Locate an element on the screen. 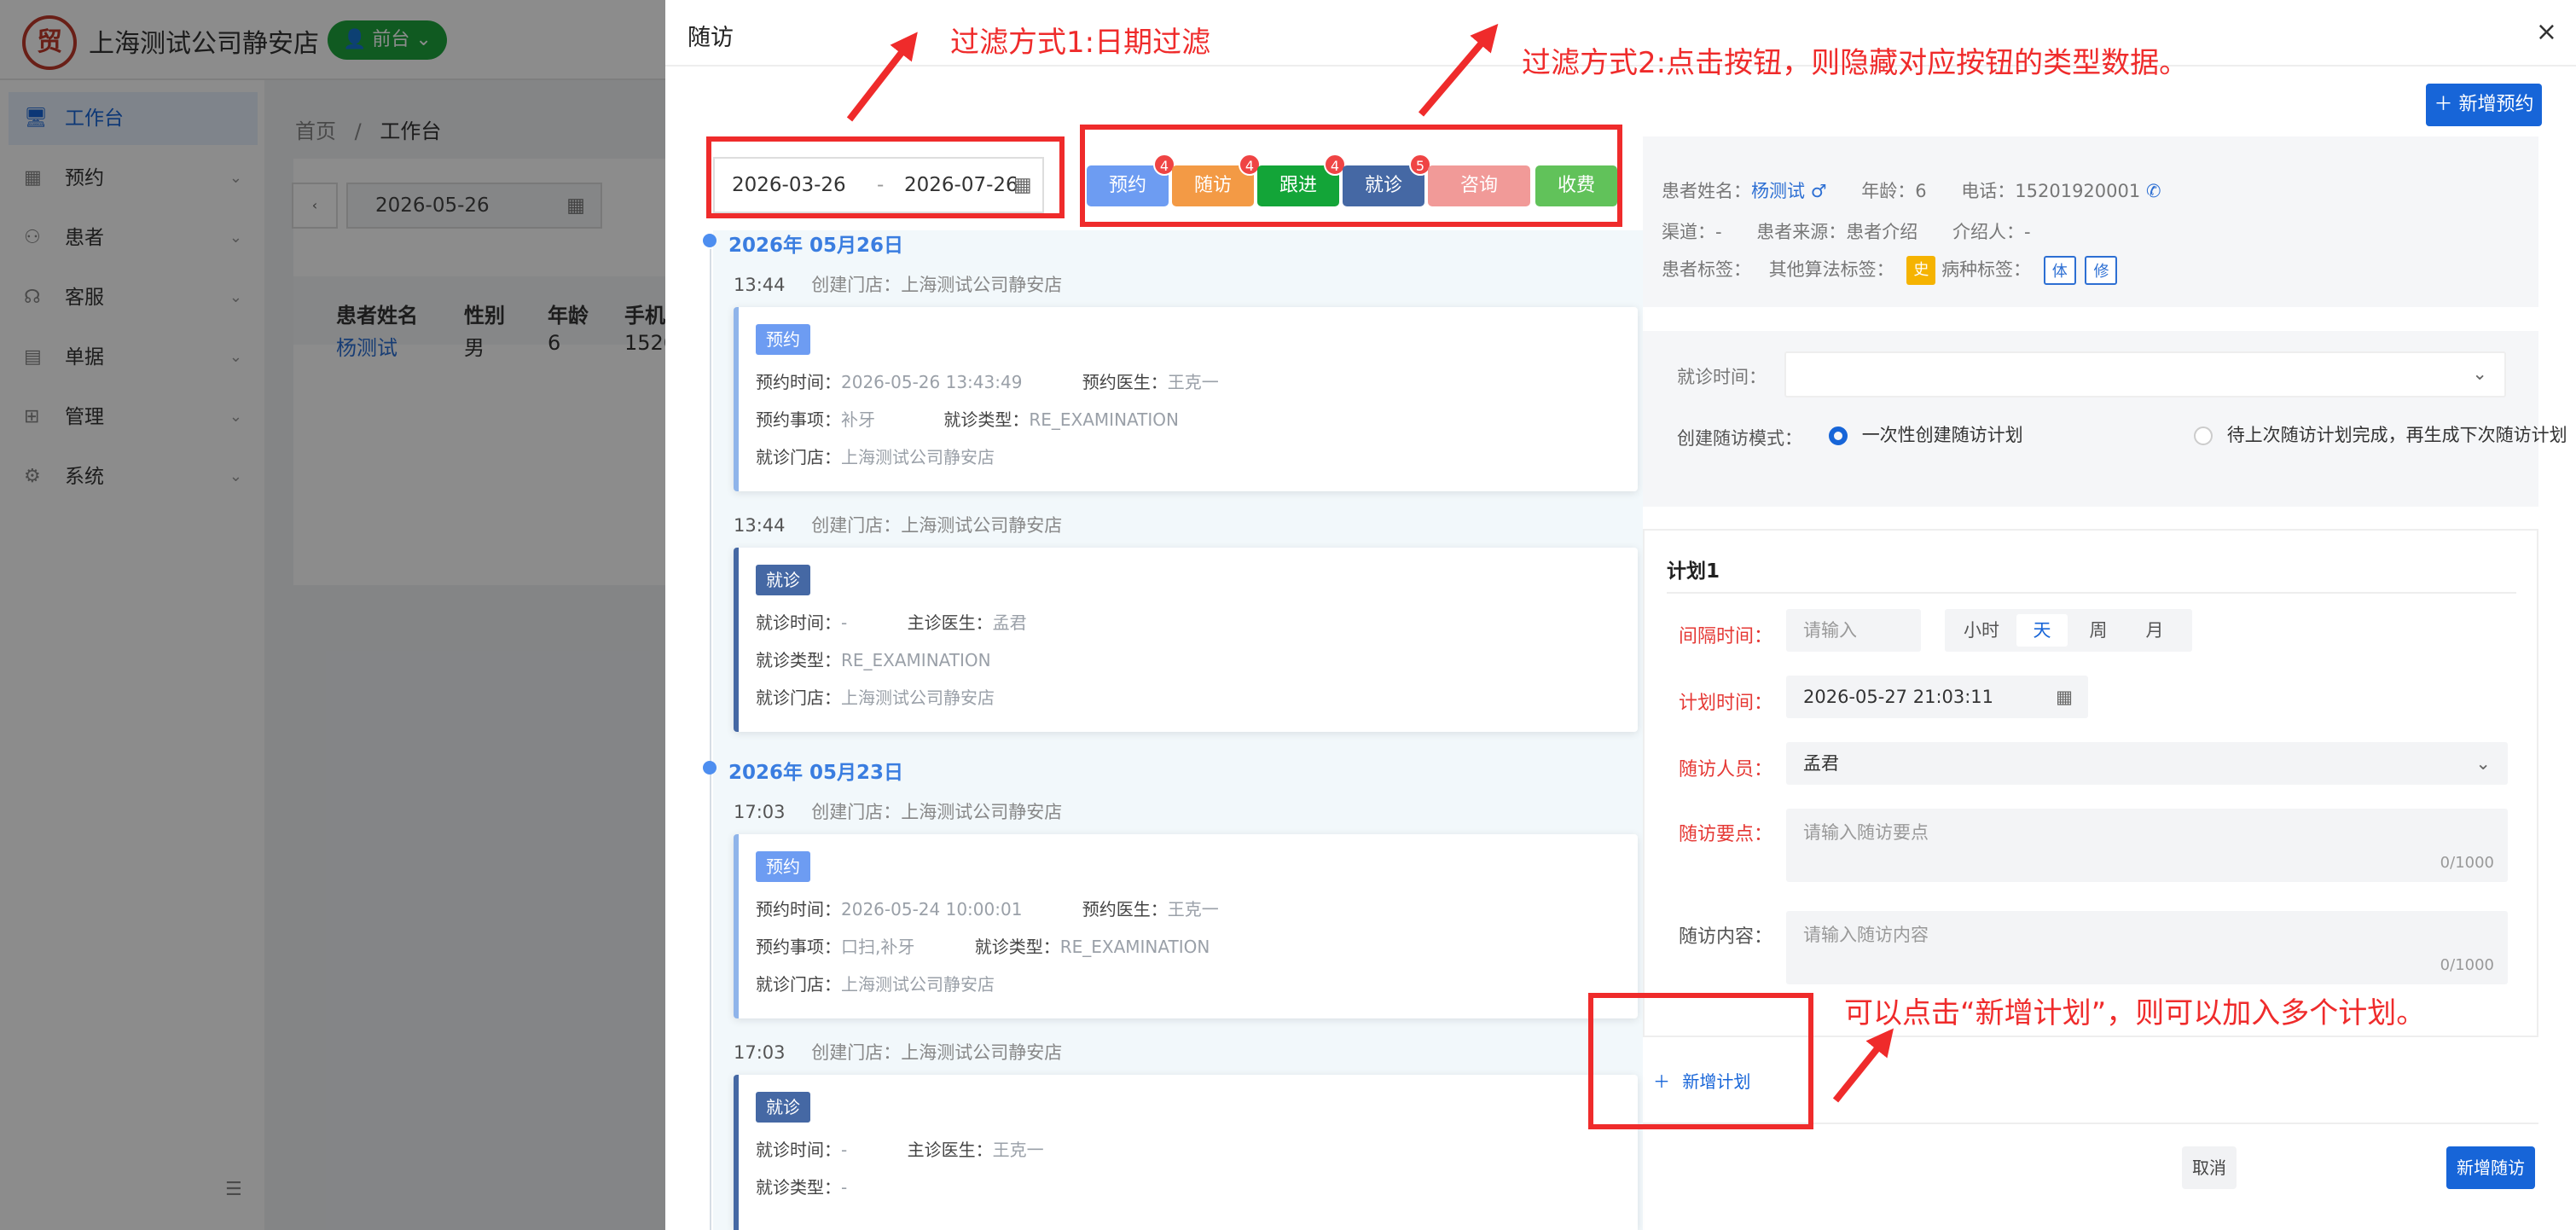 The width and height of the screenshot is (2576, 1230). arrow-to-date-filter is located at coordinates (882, 77).